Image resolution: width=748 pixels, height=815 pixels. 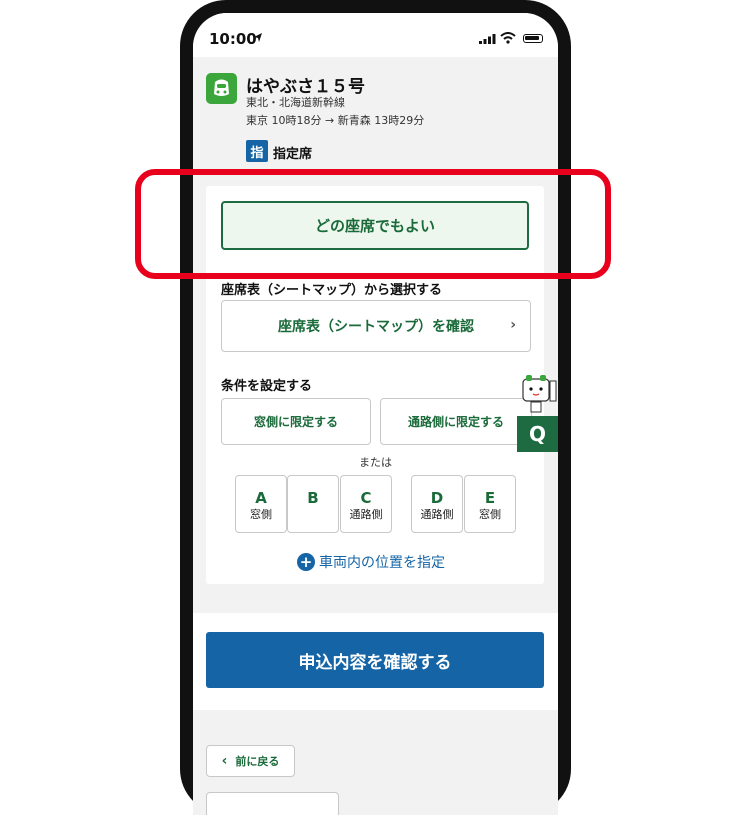 What do you see at coordinates (261, 498) in the screenshot?
I see `seat-letter: A` at bounding box center [261, 498].